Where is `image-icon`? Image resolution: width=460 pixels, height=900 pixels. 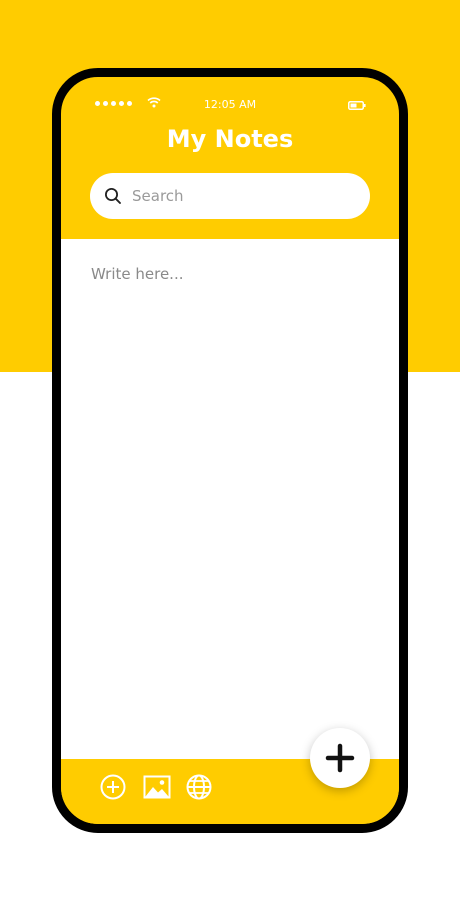
image-icon is located at coordinates (157, 787).